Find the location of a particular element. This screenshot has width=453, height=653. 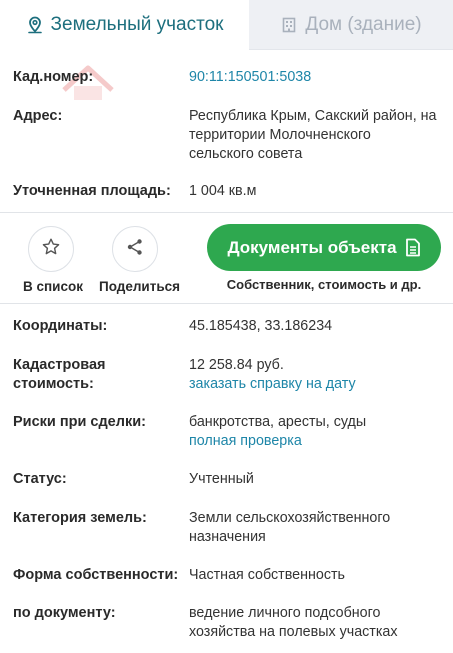

document-icon is located at coordinates (413, 247).